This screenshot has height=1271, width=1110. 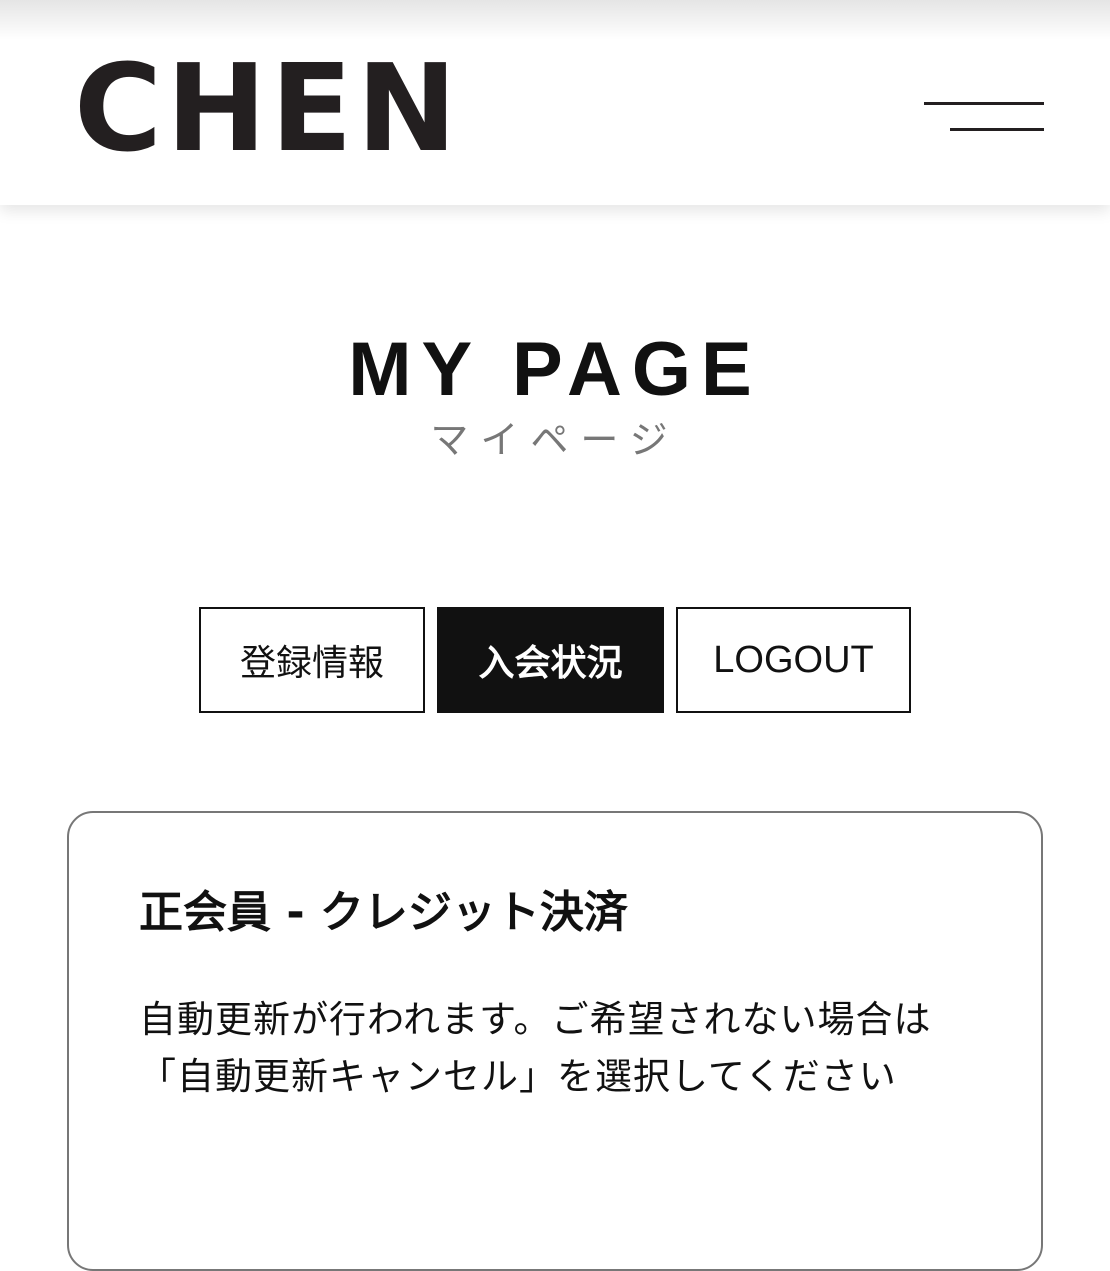 I want to click on menu-line-top, so click(x=984, y=103).